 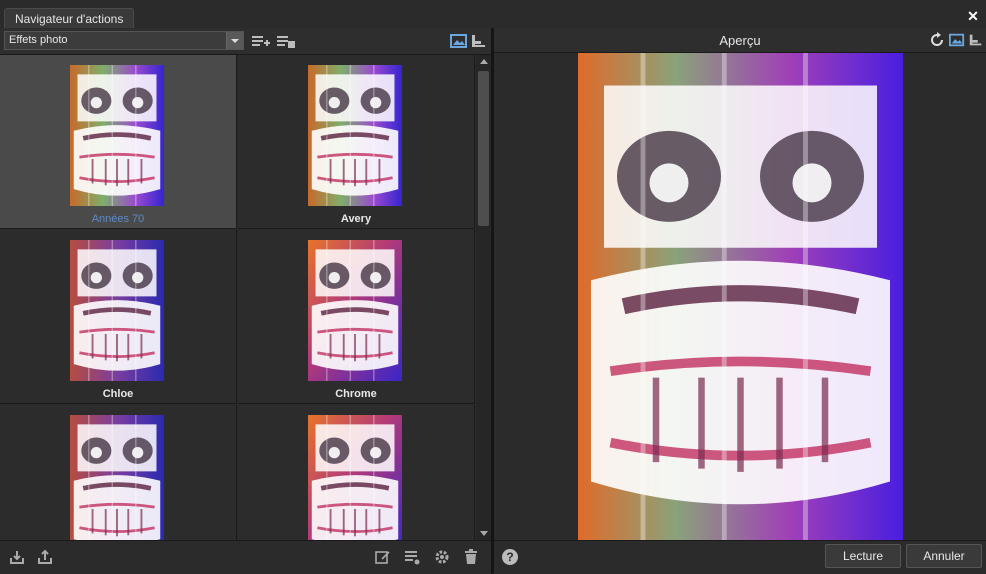 I want to click on preview-title: Aperçu, so click(x=740, y=40).